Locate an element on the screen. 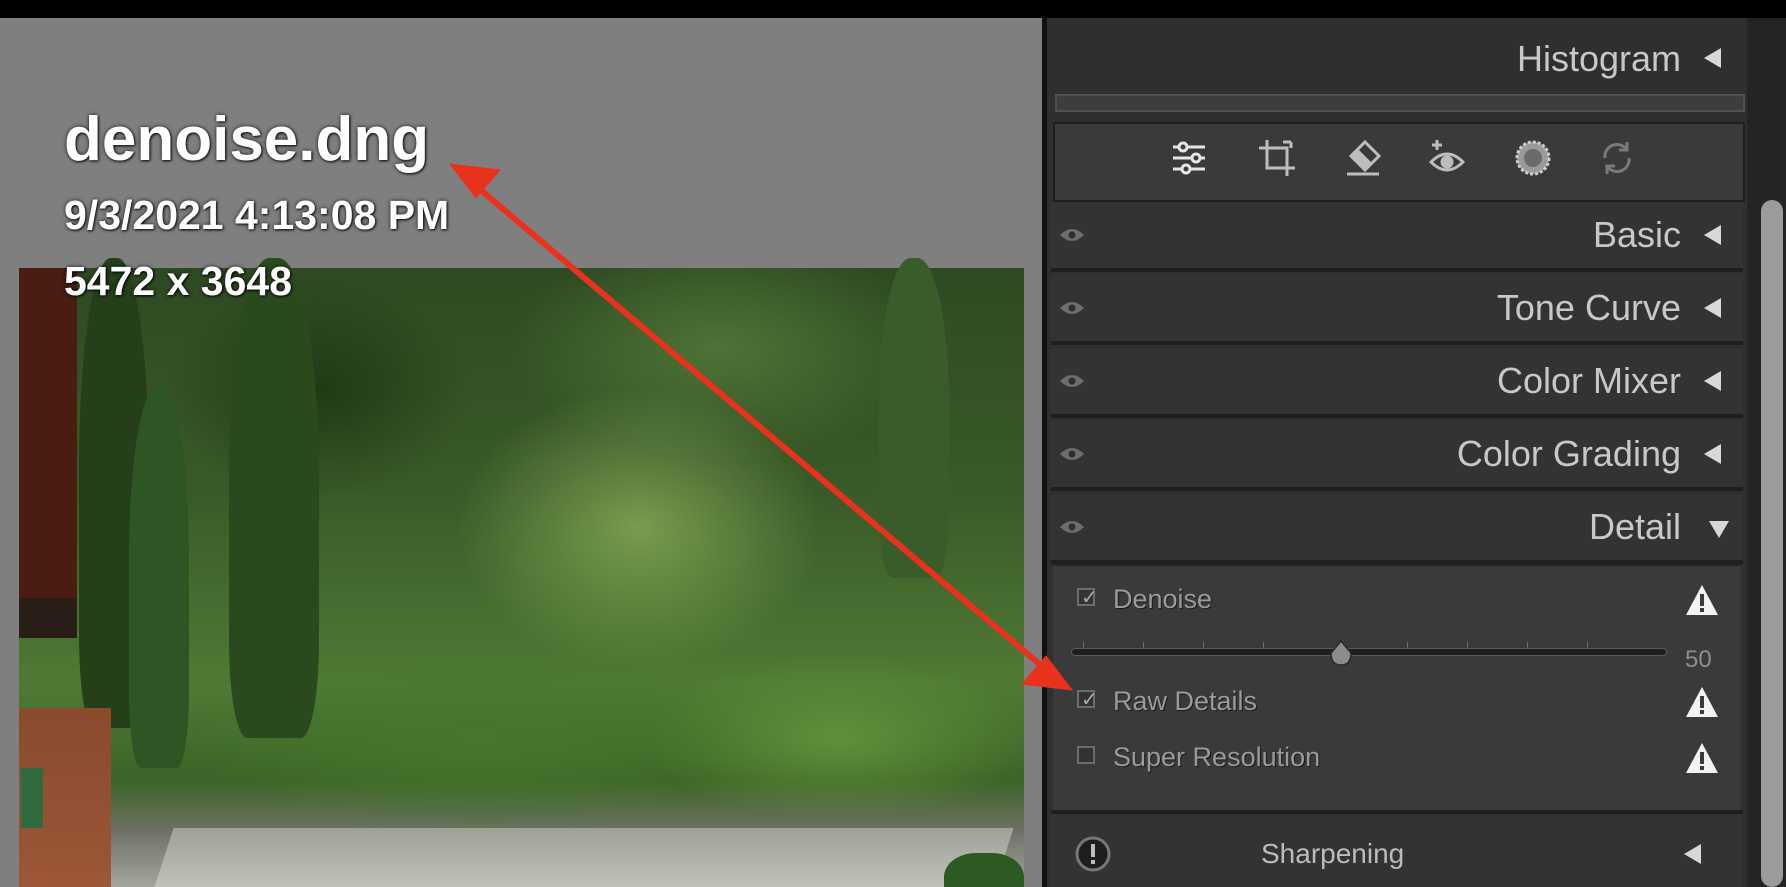 The height and width of the screenshot is (887, 1786). hedge is located at coordinates (984, 870).